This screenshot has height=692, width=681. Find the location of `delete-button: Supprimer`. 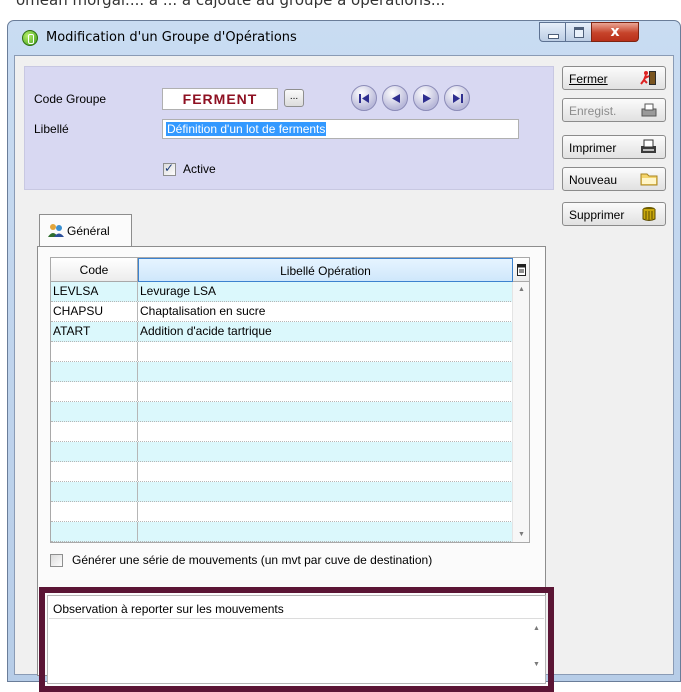

delete-button: Supprimer is located at coordinates (614, 214).